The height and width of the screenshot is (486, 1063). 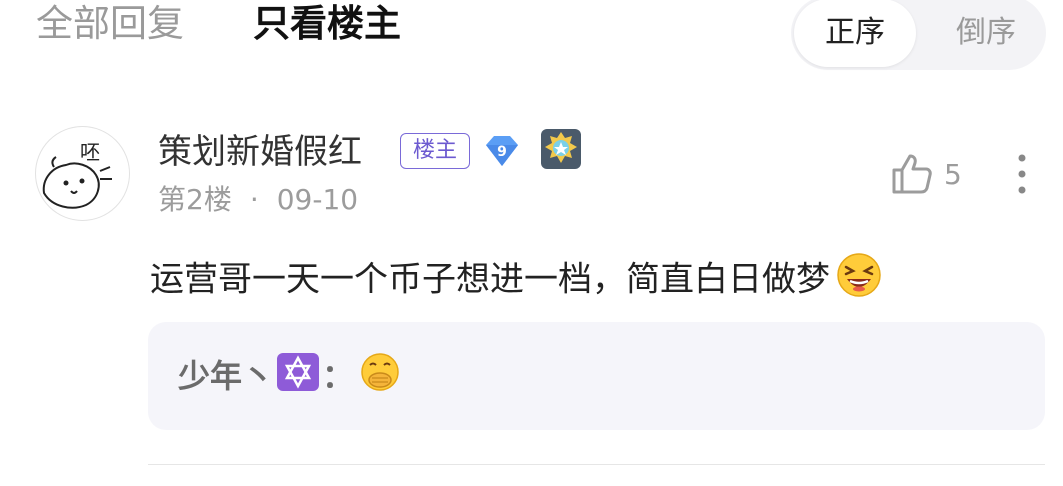 I want to click on like-count: 5, so click(x=953, y=174).